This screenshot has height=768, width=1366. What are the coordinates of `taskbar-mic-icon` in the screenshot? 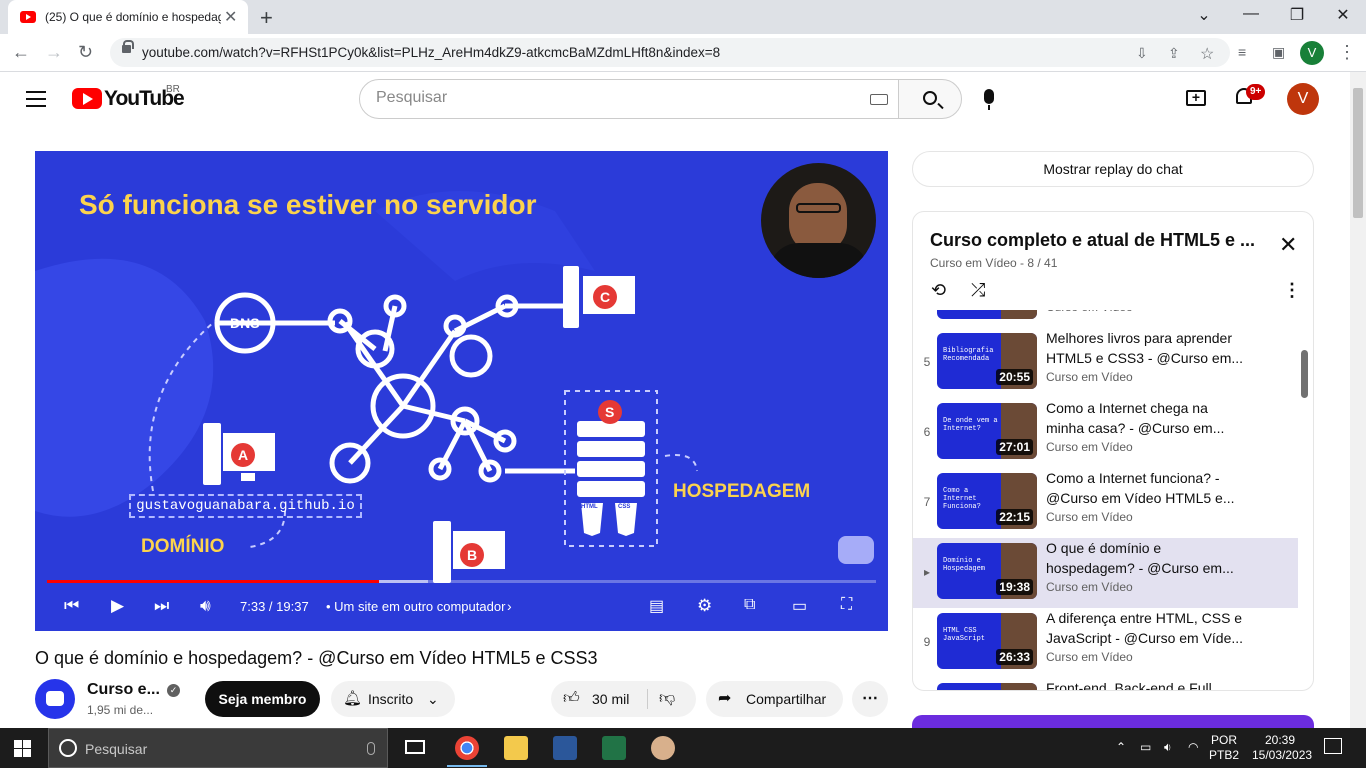 It's located at (371, 748).